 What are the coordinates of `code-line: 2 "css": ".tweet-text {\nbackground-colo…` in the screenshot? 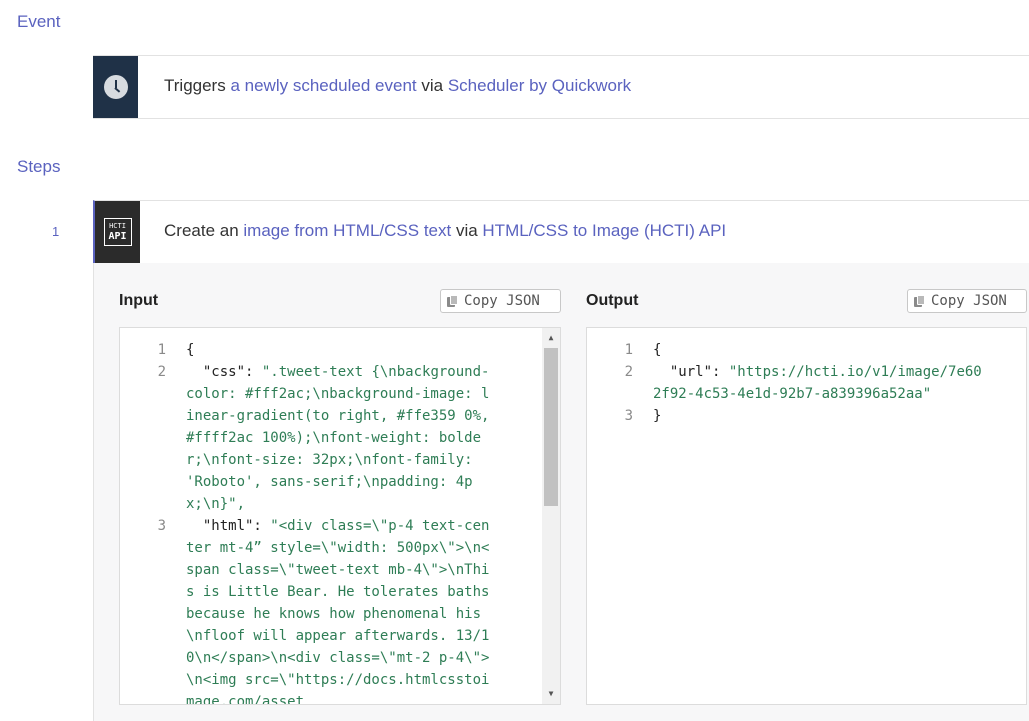 It's located at (331, 438).